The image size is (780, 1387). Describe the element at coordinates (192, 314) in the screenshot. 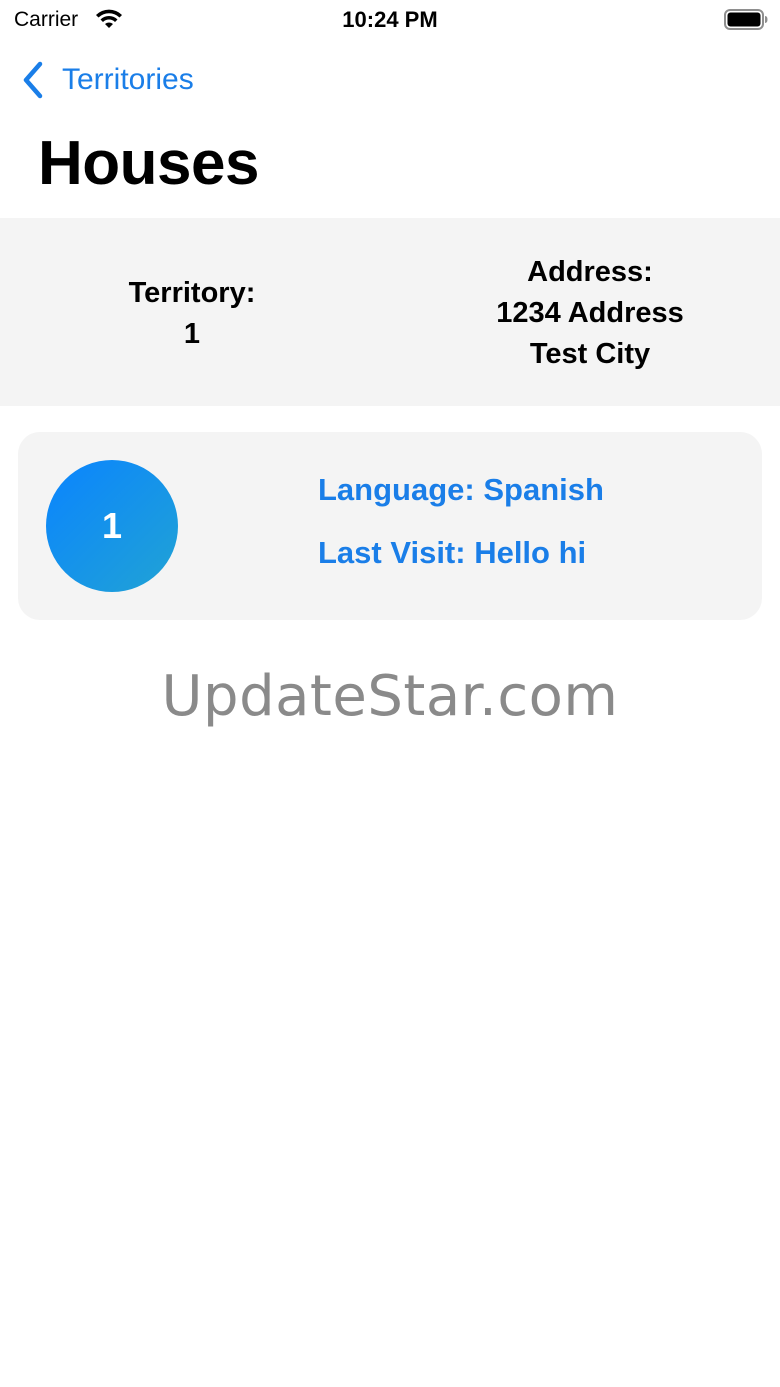

I see `territory-info: Territory: 1` at that location.